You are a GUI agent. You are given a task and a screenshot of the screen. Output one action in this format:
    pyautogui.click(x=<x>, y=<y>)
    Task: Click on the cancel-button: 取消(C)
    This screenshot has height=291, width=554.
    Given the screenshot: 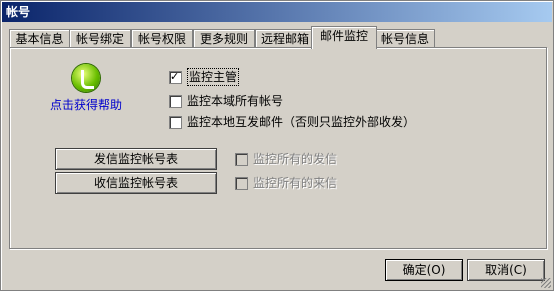 What is the action you would take?
    pyautogui.click(x=506, y=270)
    